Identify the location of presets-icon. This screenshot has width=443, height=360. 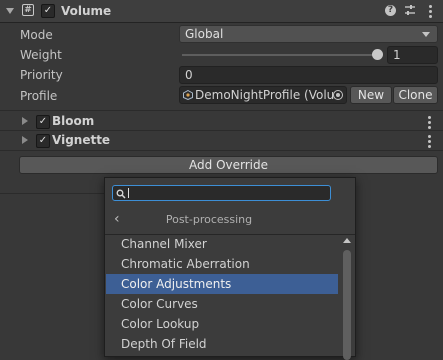
(410, 10).